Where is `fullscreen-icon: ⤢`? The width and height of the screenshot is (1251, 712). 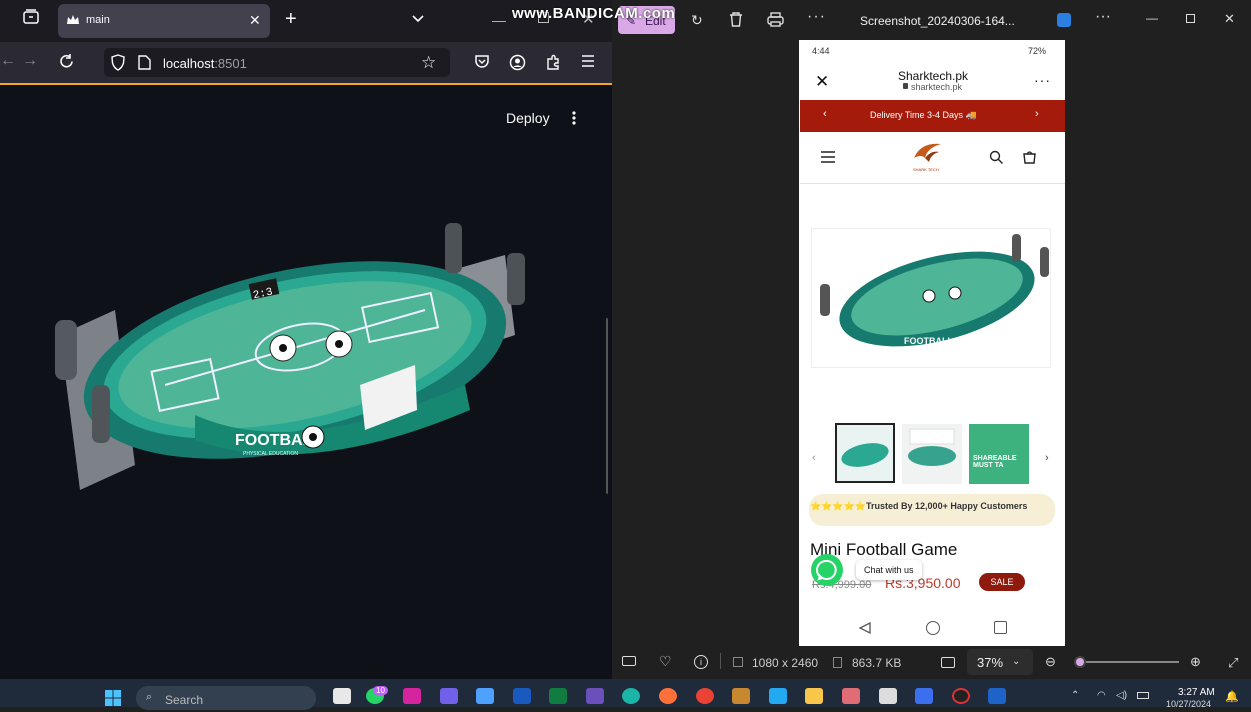 fullscreen-icon: ⤢ is located at coordinates (1233, 663).